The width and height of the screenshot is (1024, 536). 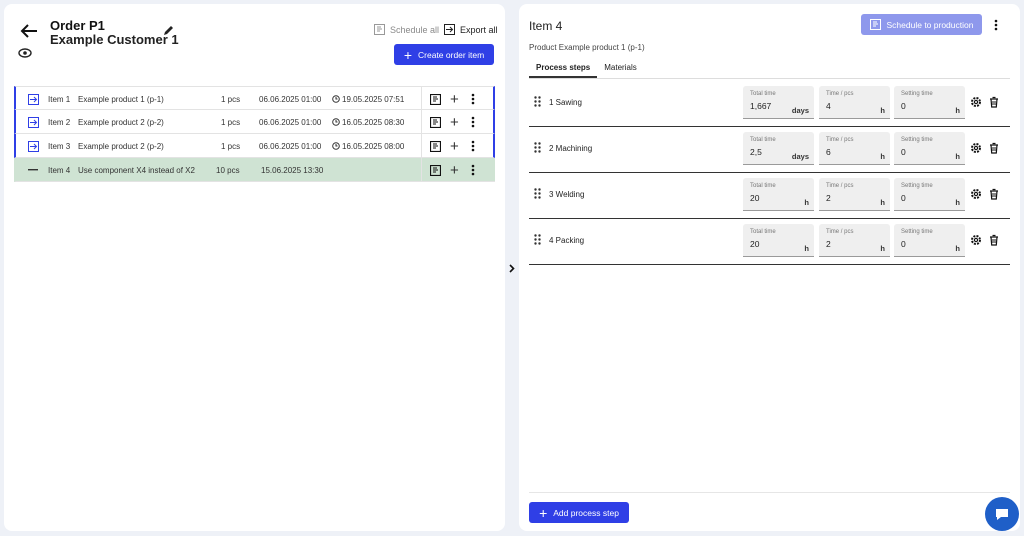 What do you see at coordinates (290, 122) in the screenshot?
I see `item-due-date: 06.06.2025 01:00` at bounding box center [290, 122].